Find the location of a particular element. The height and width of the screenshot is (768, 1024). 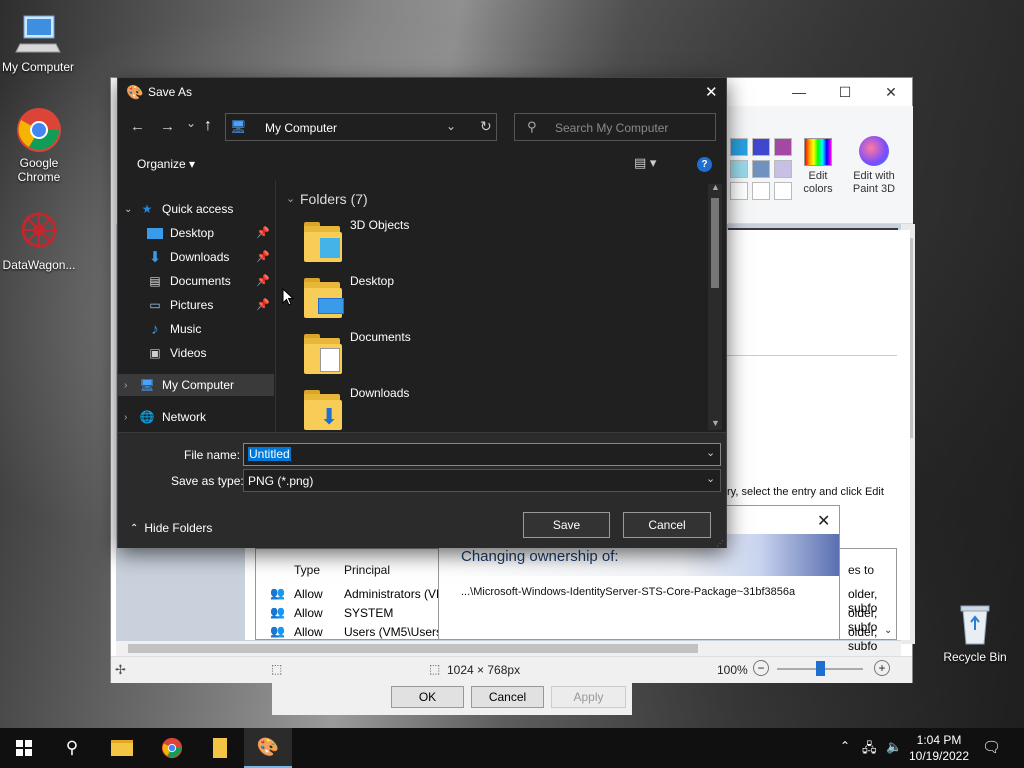

address-bar: 🖥 My Computer ⌄ ↻ is located at coordinates (361, 127).